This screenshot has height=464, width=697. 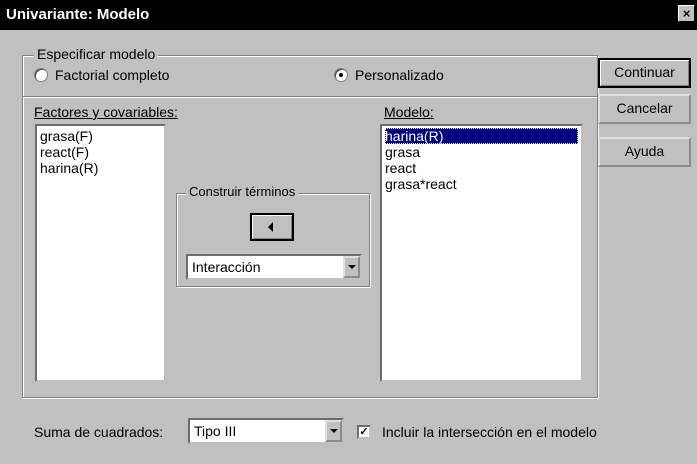 What do you see at coordinates (112, 75) in the screenshot?
I see `radio-full-factorial-label: Factorial completo` at bounding box center [112, 75].